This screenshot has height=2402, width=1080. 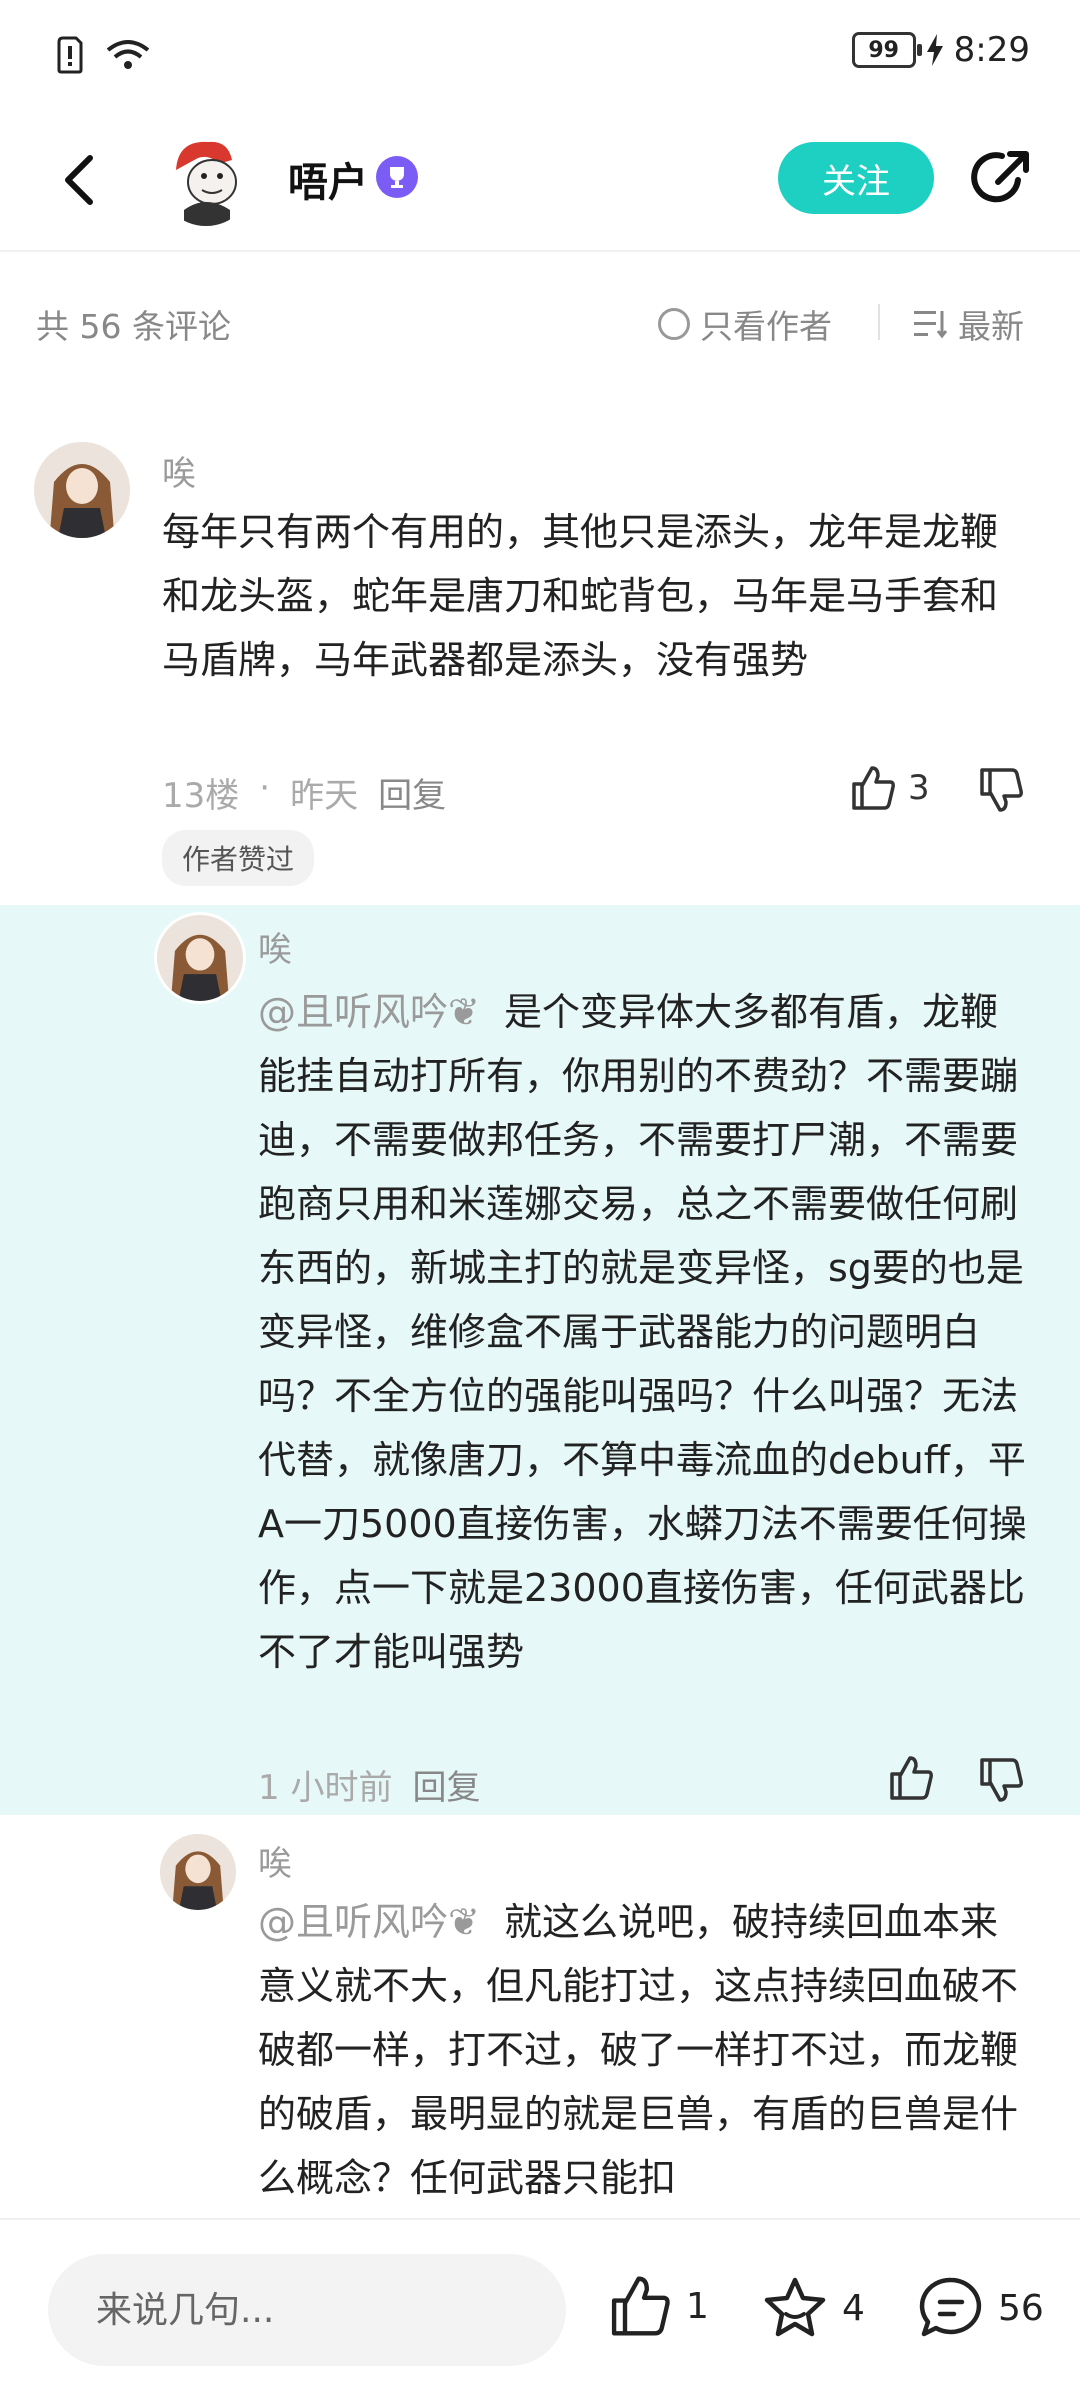 I want to click on sort-icon, so click(x=931, y=325).